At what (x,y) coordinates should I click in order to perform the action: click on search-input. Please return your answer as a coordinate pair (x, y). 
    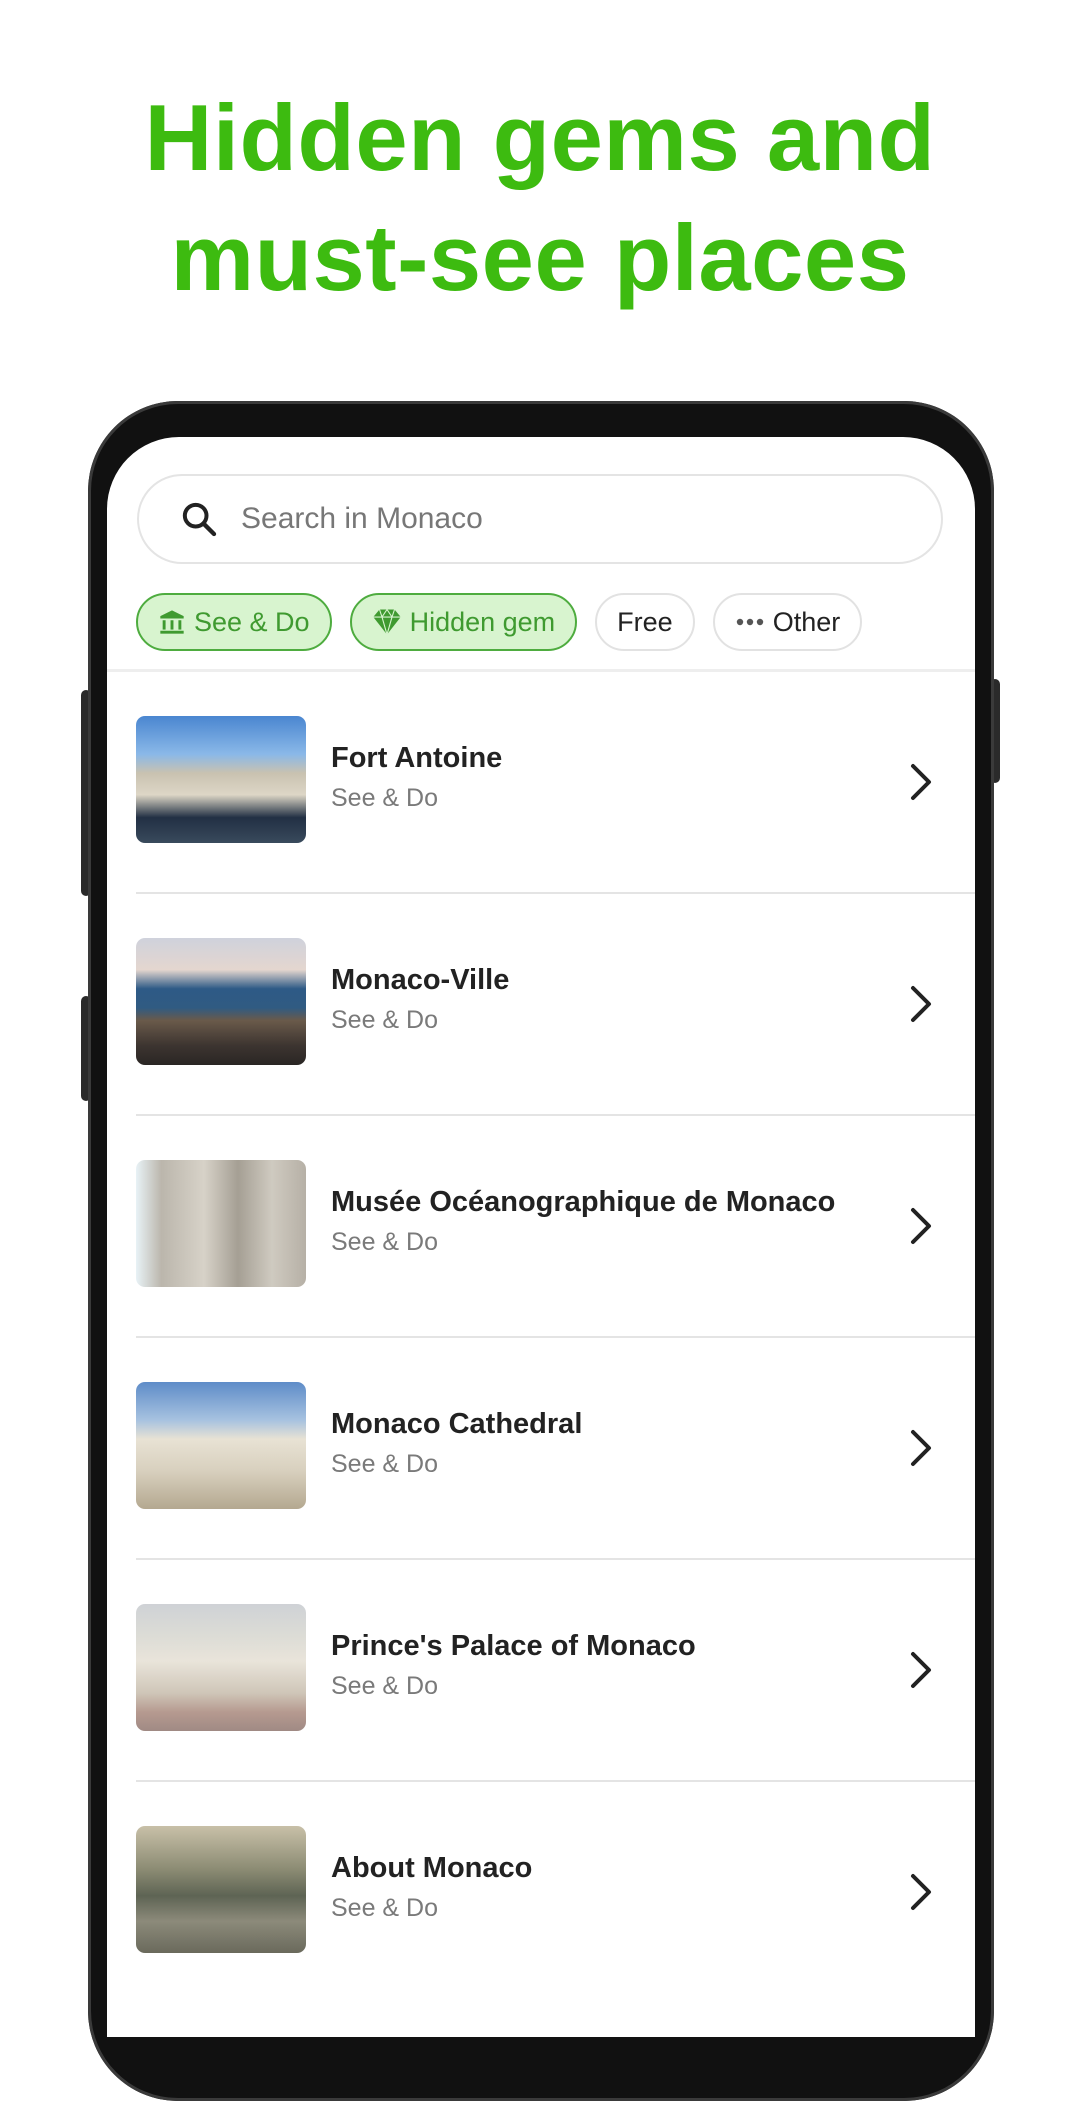
    Looking at the image, I should click on (541, 519).